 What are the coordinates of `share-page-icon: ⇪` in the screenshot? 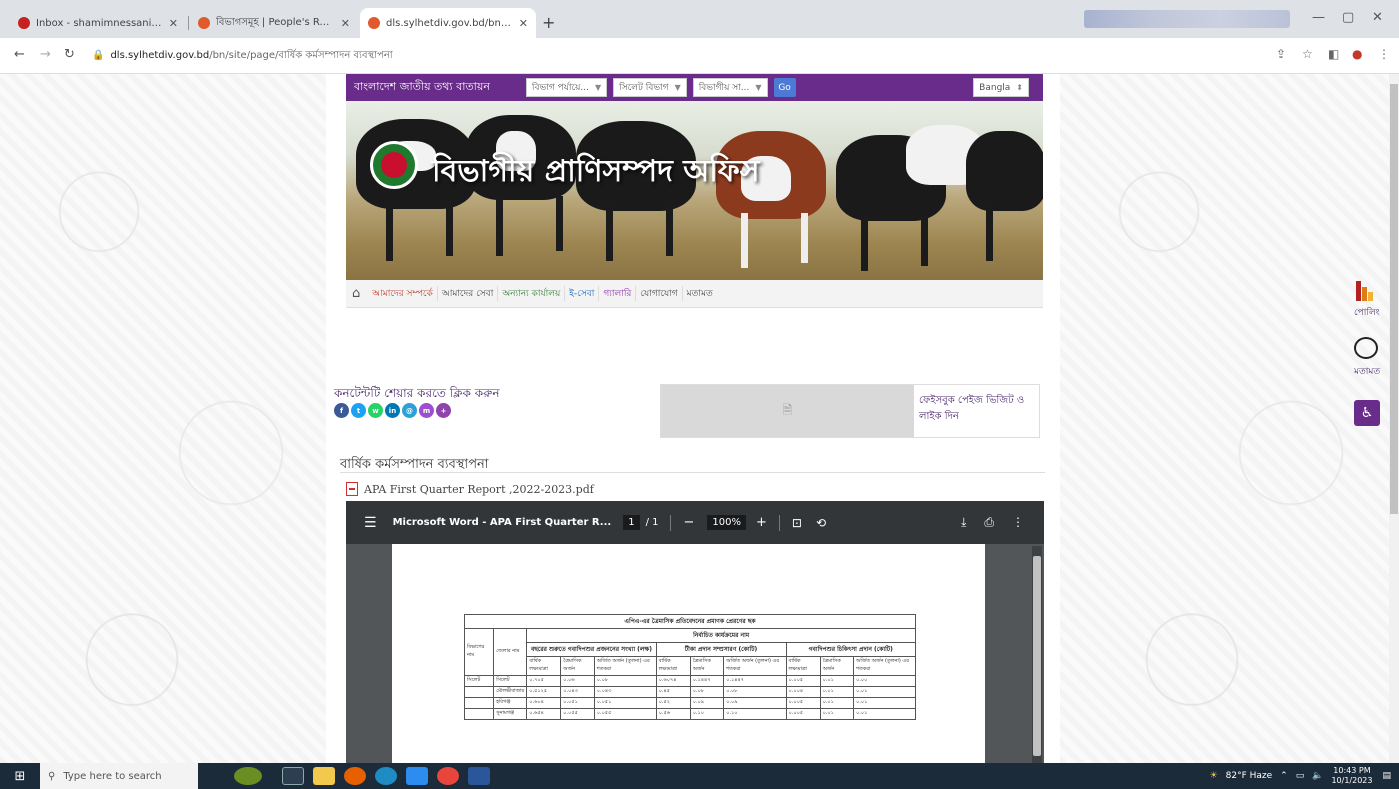 It's located at (1281, 54).